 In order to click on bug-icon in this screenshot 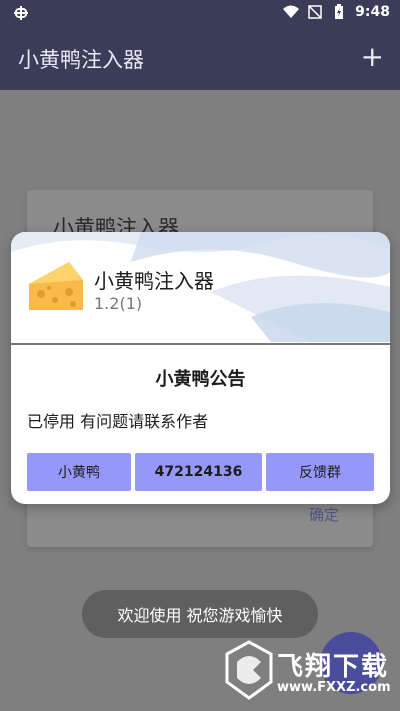, I will do `click(21, 15)`.